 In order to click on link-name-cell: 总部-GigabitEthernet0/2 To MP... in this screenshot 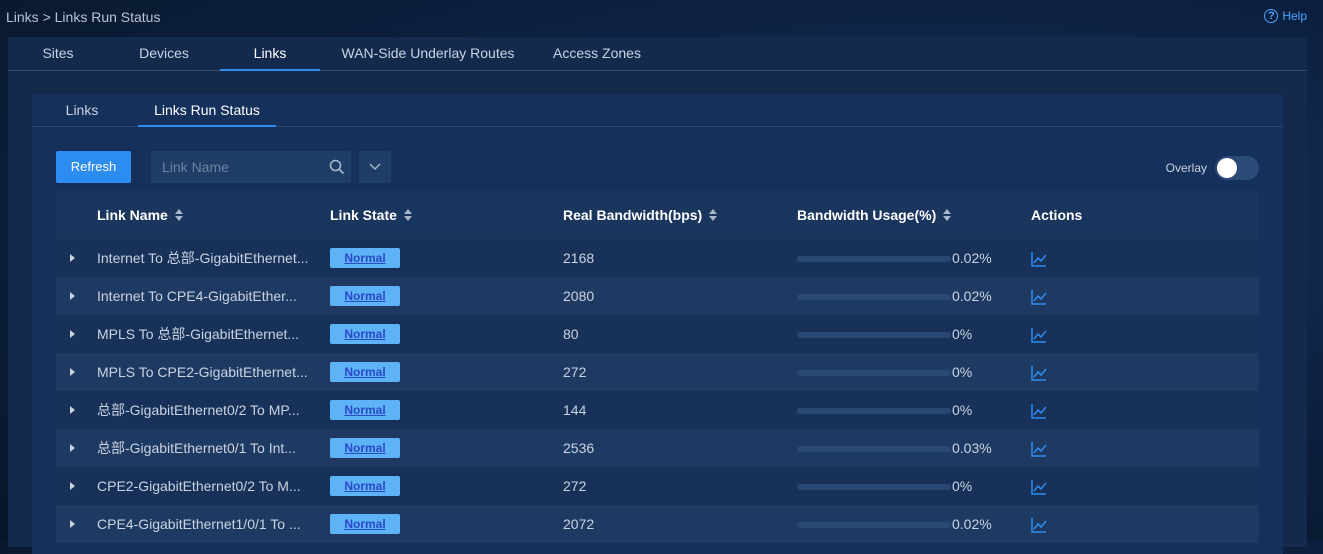, I will do `click(208, 410)`.